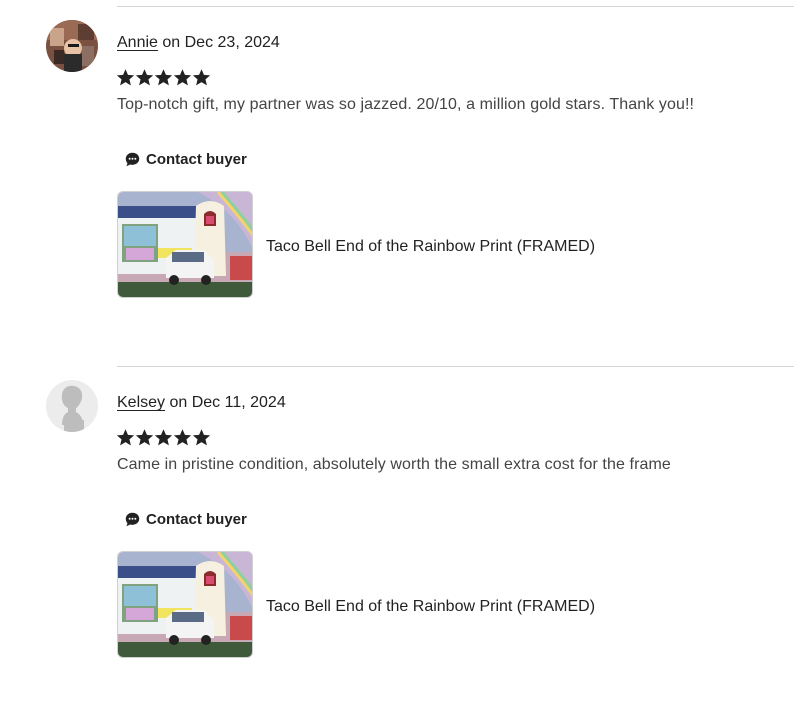  I want to click on reviewer-name-link: Kelsey, so click(141, 402).